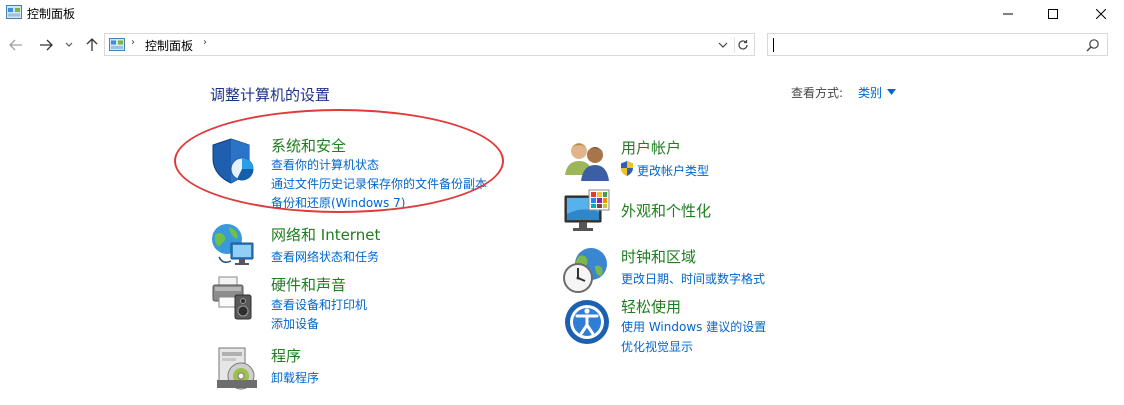 This screenshot has width=1124, height=405. What do you see at coordinates (627, 168) in the screenshot?
I see `uac-shield-icon` at bounding box center [627, 168].